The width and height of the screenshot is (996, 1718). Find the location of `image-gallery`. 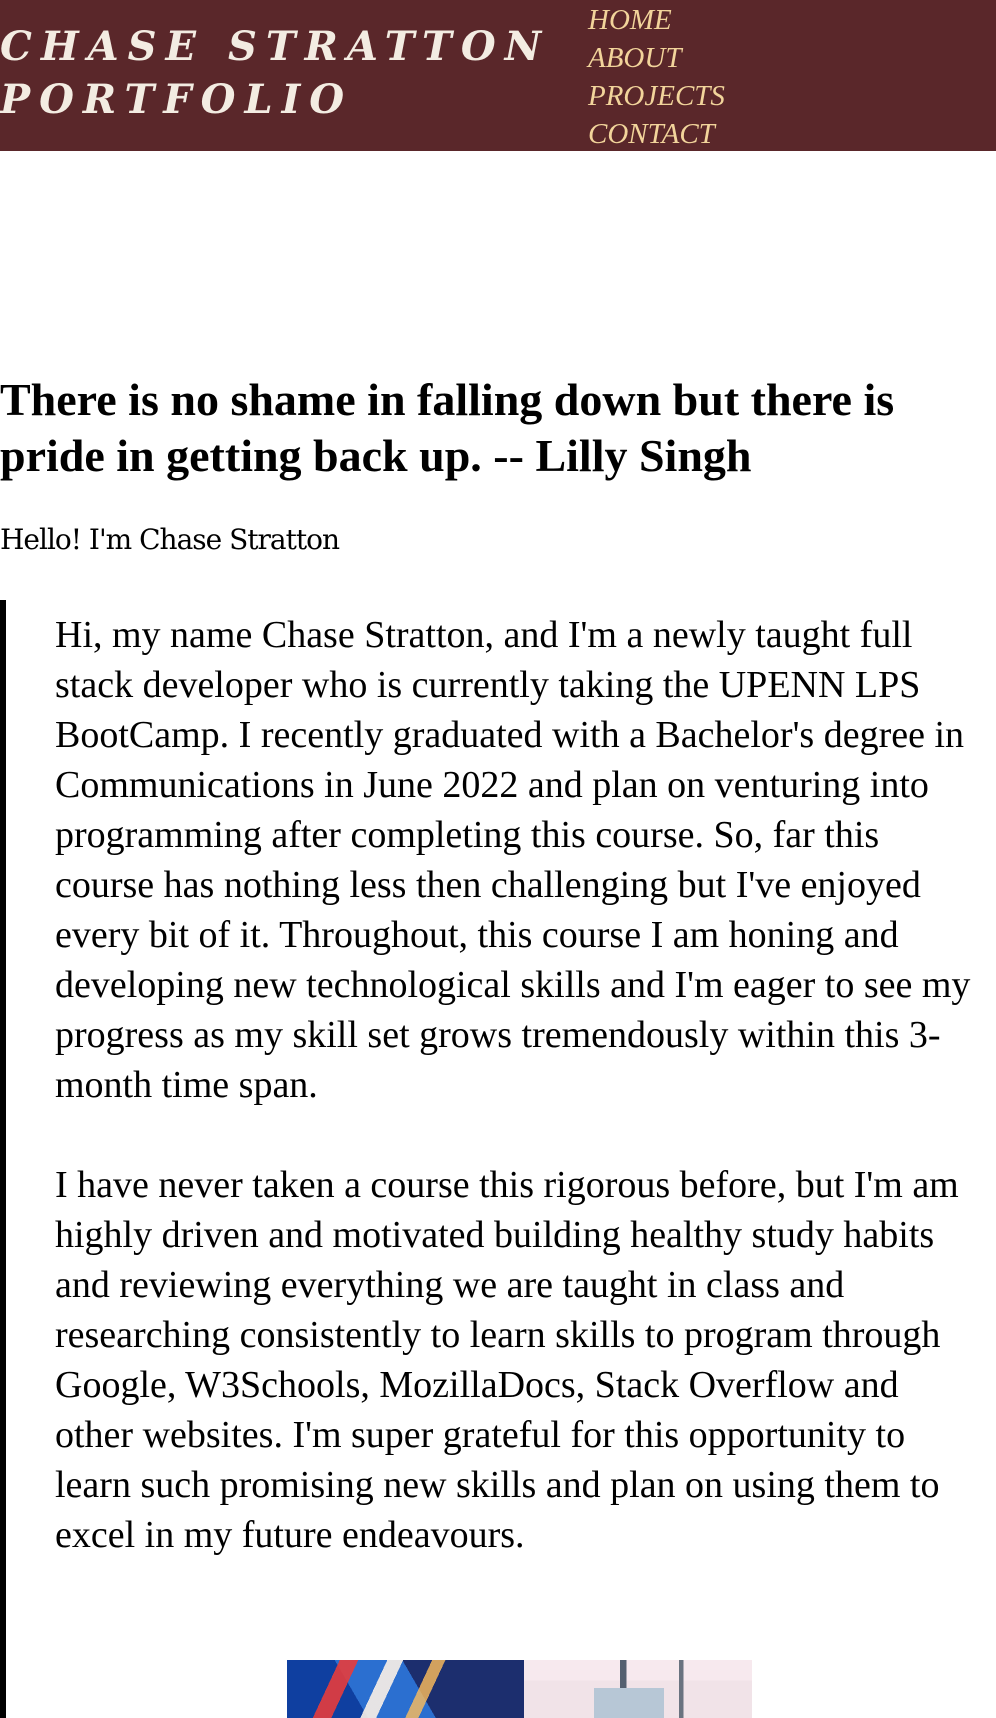

image-gallery is located at coordinates (519, 1689).